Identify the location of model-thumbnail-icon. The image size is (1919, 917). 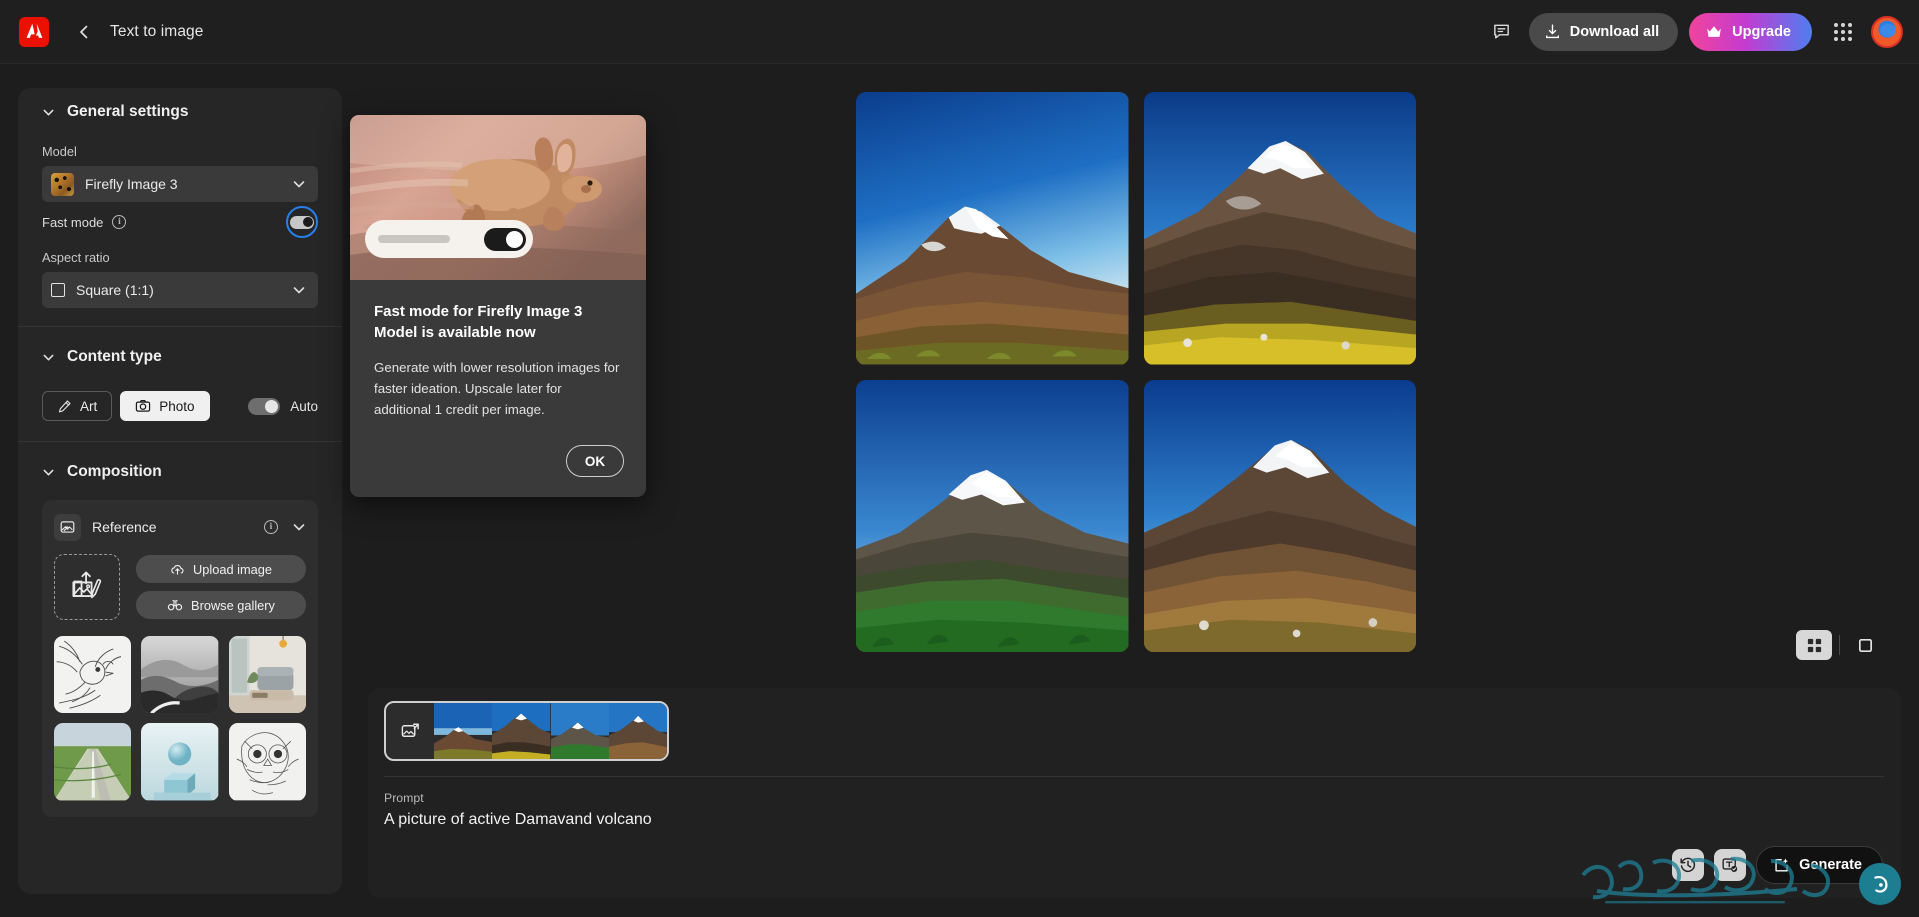
(62, 184).